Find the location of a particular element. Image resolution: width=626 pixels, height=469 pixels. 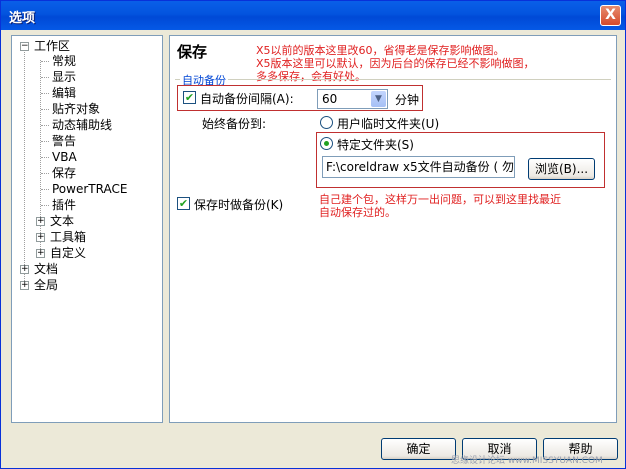

backup-on-save-checkbox: ✔ is located at coordinates (183, 203).